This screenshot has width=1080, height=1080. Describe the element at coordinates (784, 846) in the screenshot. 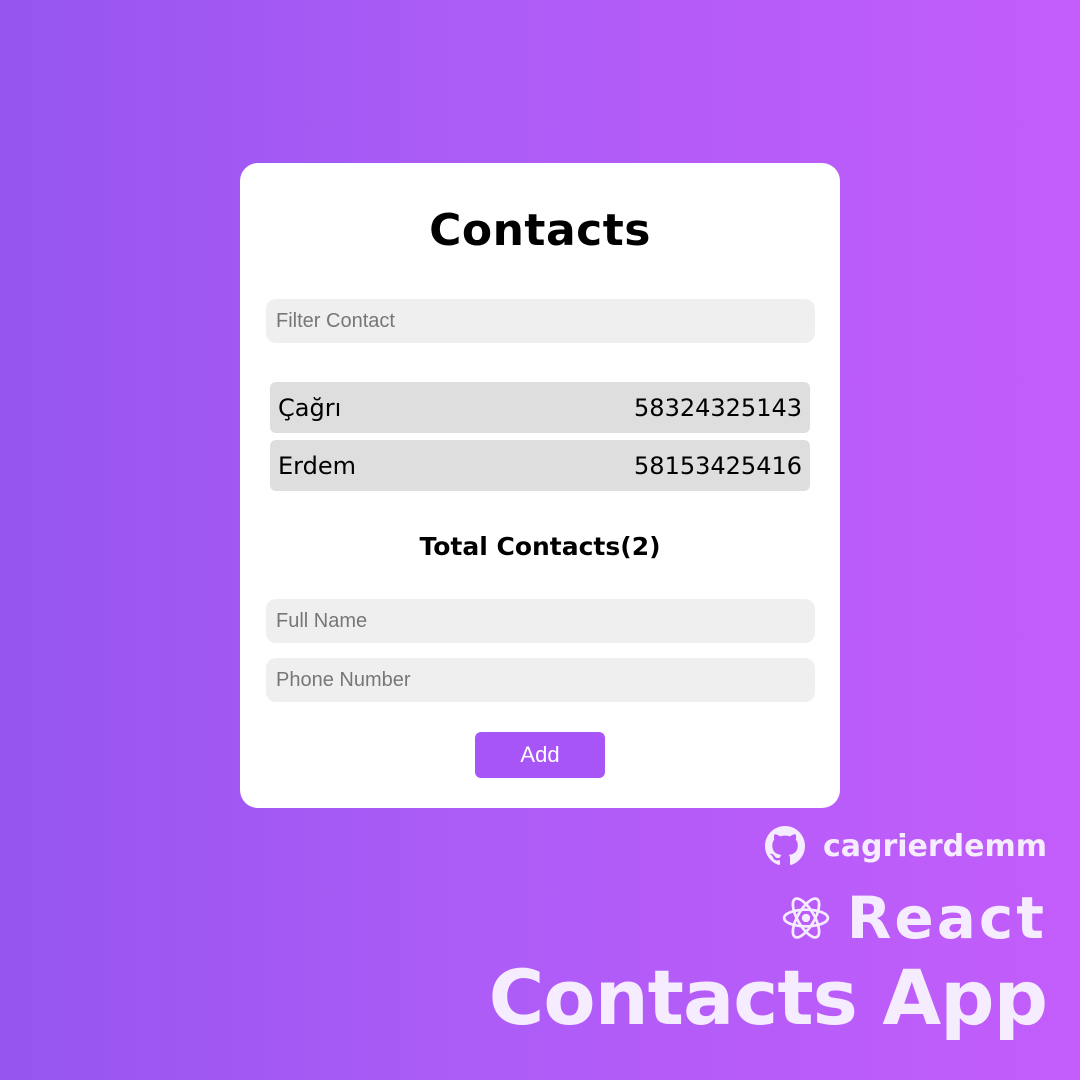

I see `github-icon` at that location.